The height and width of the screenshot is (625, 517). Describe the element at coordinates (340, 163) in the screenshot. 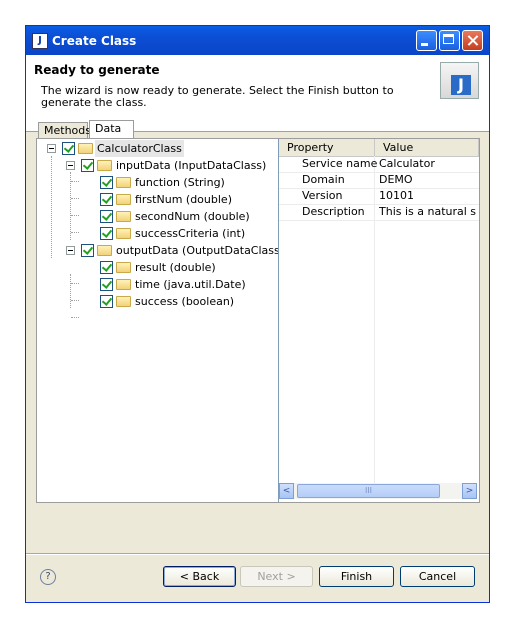

I see `property-key: Service name` at that location.